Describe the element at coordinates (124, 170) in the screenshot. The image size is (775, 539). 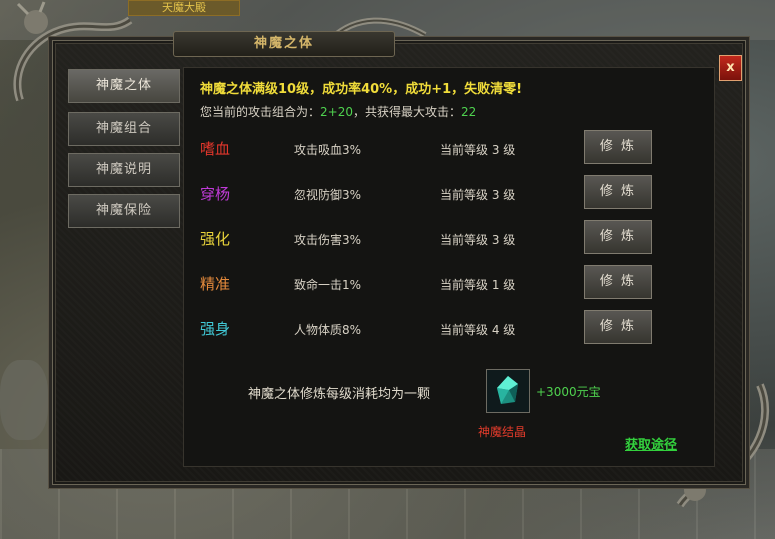
I see `menu-item-shenmo-help: 神魔说明` at that location.